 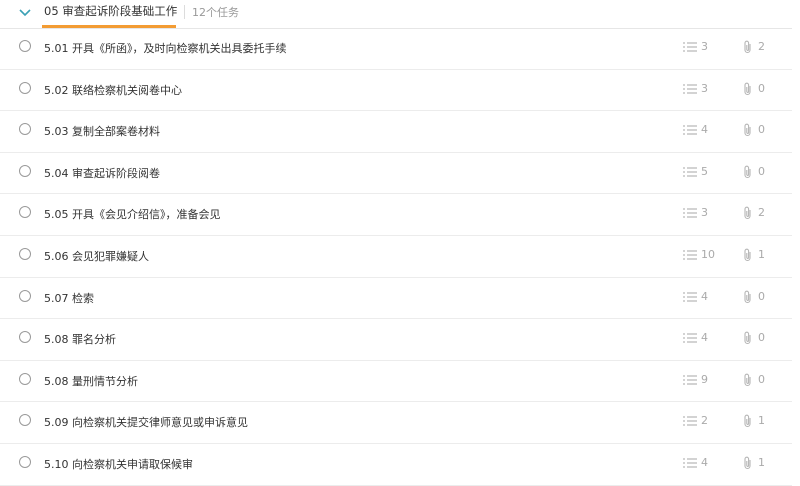 I want to click on task-label: 5.06 会见犯罪嫌疑人, so click(x=96, y=256).